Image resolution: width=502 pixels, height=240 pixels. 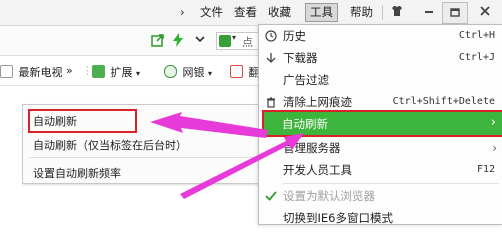 I want to click on search-engine-dropdown-icon: ▾, so click(x=234, y=37).